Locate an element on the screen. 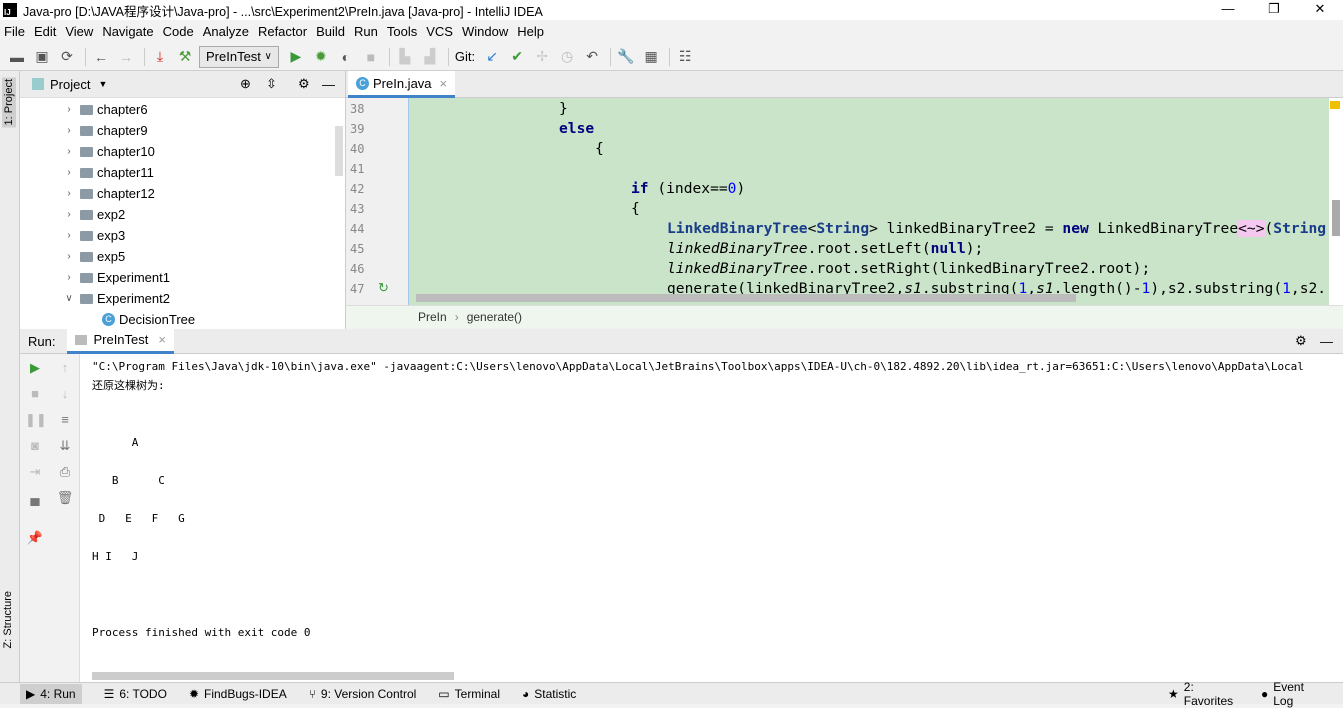 This screenshot has width=1343, height=708. tree-item: › chapter9 is located at coordinates (182, 130).